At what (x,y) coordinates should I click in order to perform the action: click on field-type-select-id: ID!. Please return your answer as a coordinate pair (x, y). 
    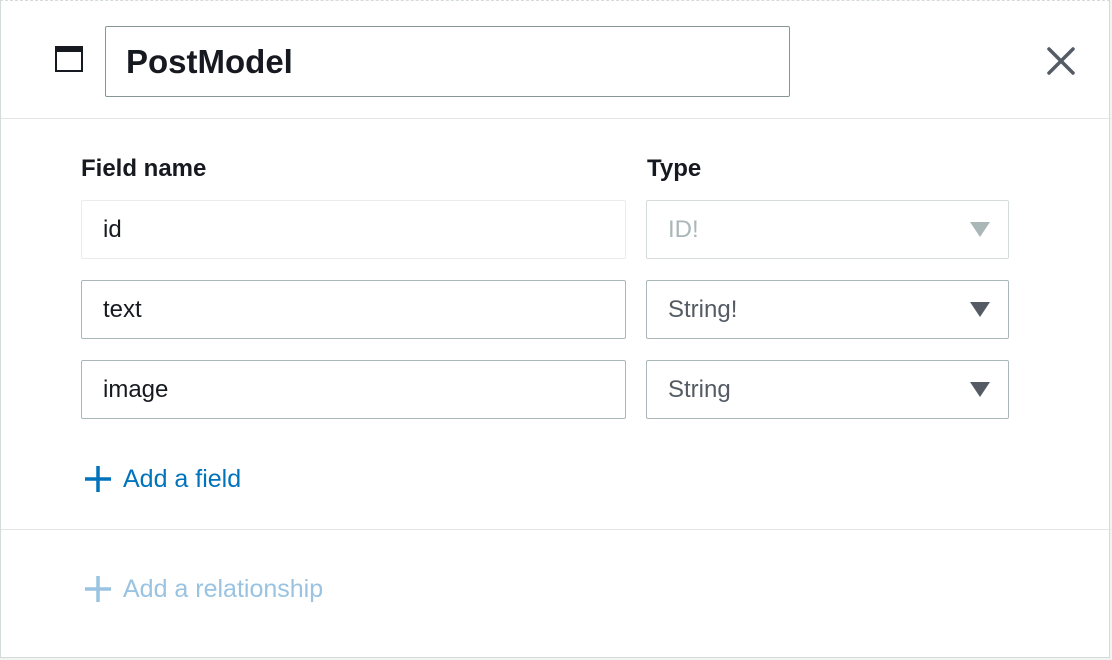
    Looking at the image, I should click on (827, 229).